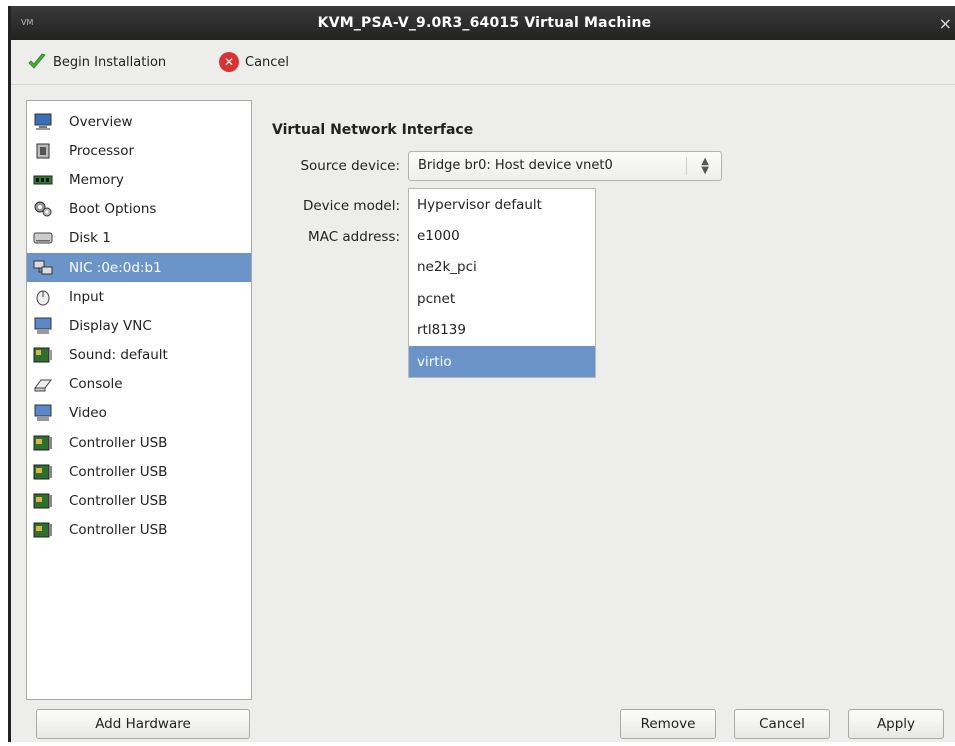 This screenshot has height=746, width=955. What do you see at coordinates (43, 180) in the screenshot?
I see `memory-icon` at bounding box center [43, 180].